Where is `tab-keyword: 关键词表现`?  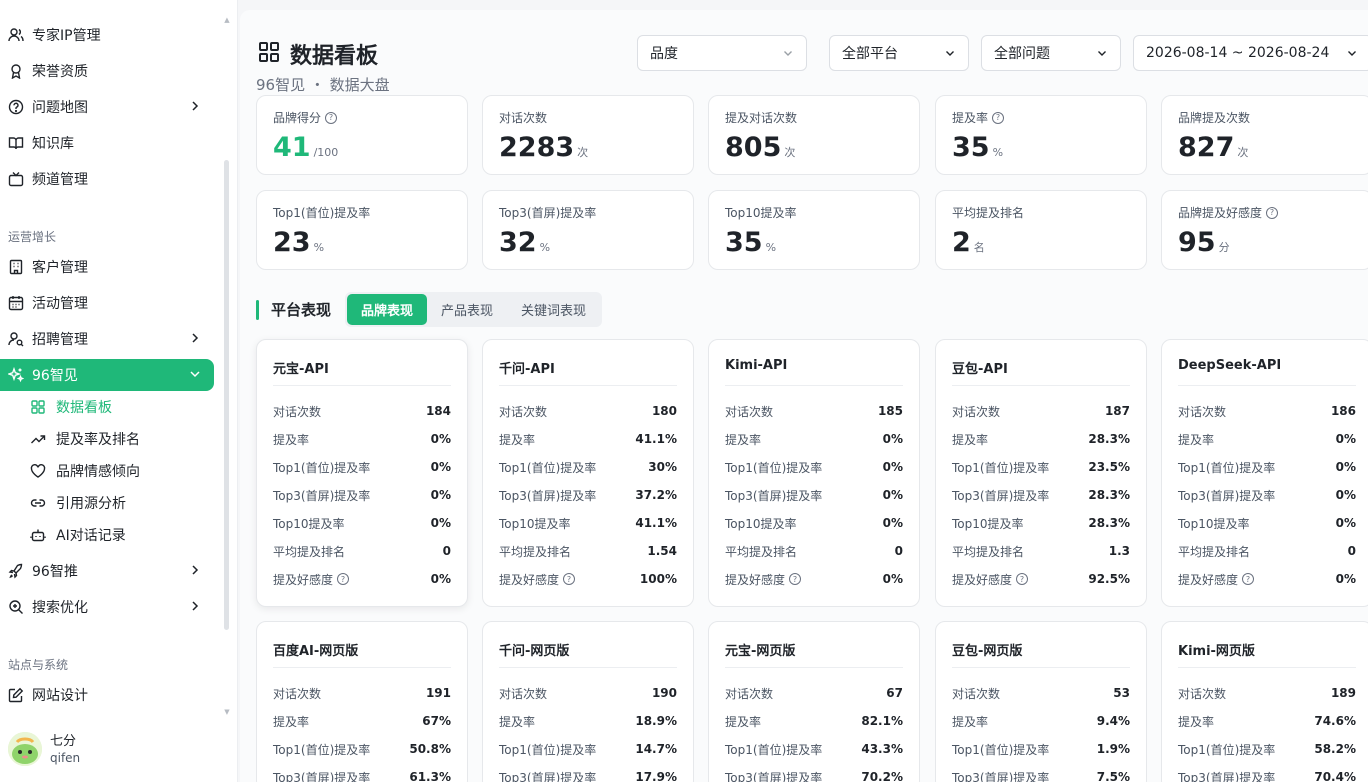 tab-keyword: 关键词表现 is located at coordinates (553, 309).